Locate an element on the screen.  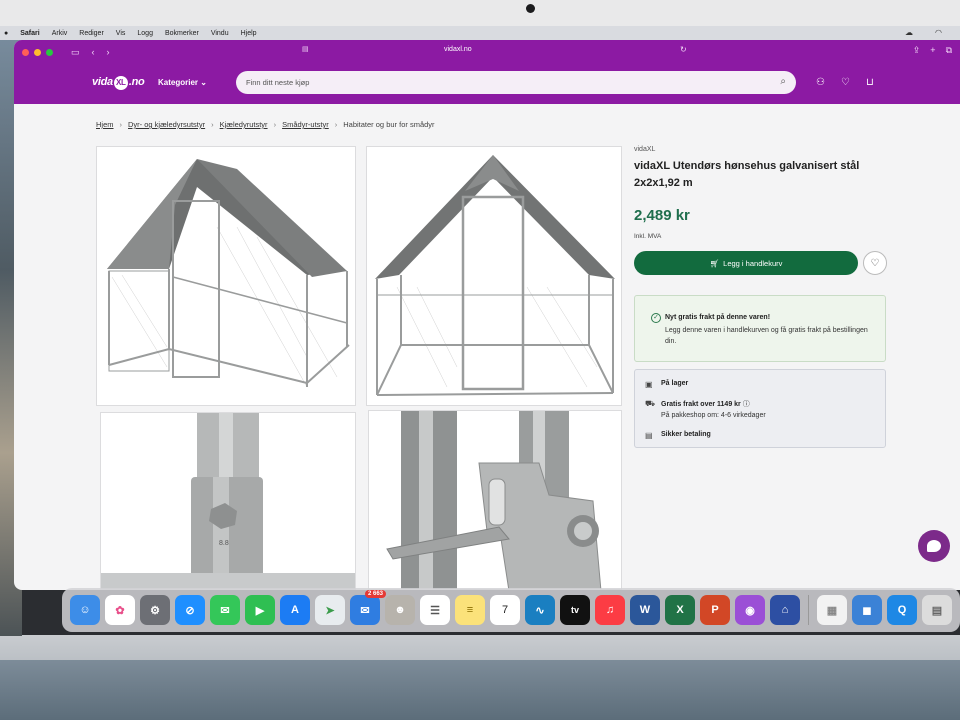
heart-icon: ♡ is located at coordinates (875, 263).